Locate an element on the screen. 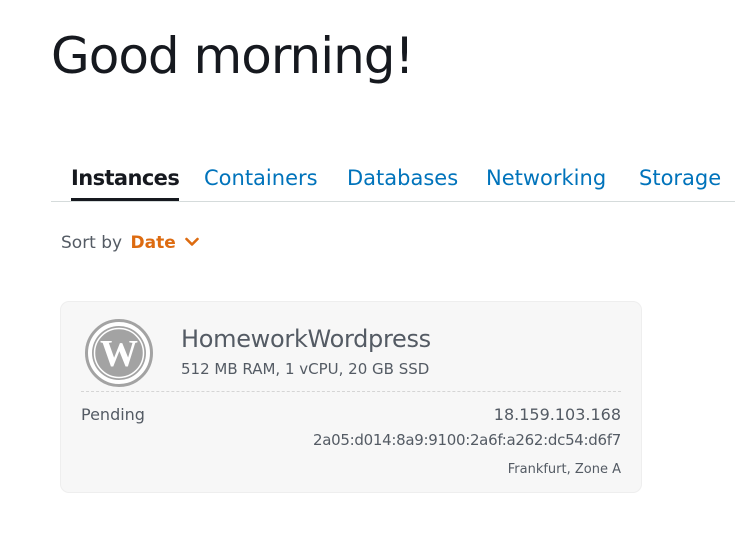 The width and height of the screenshot is (735, 541). tab-storage: Storage is located at coordinates (680, 178).